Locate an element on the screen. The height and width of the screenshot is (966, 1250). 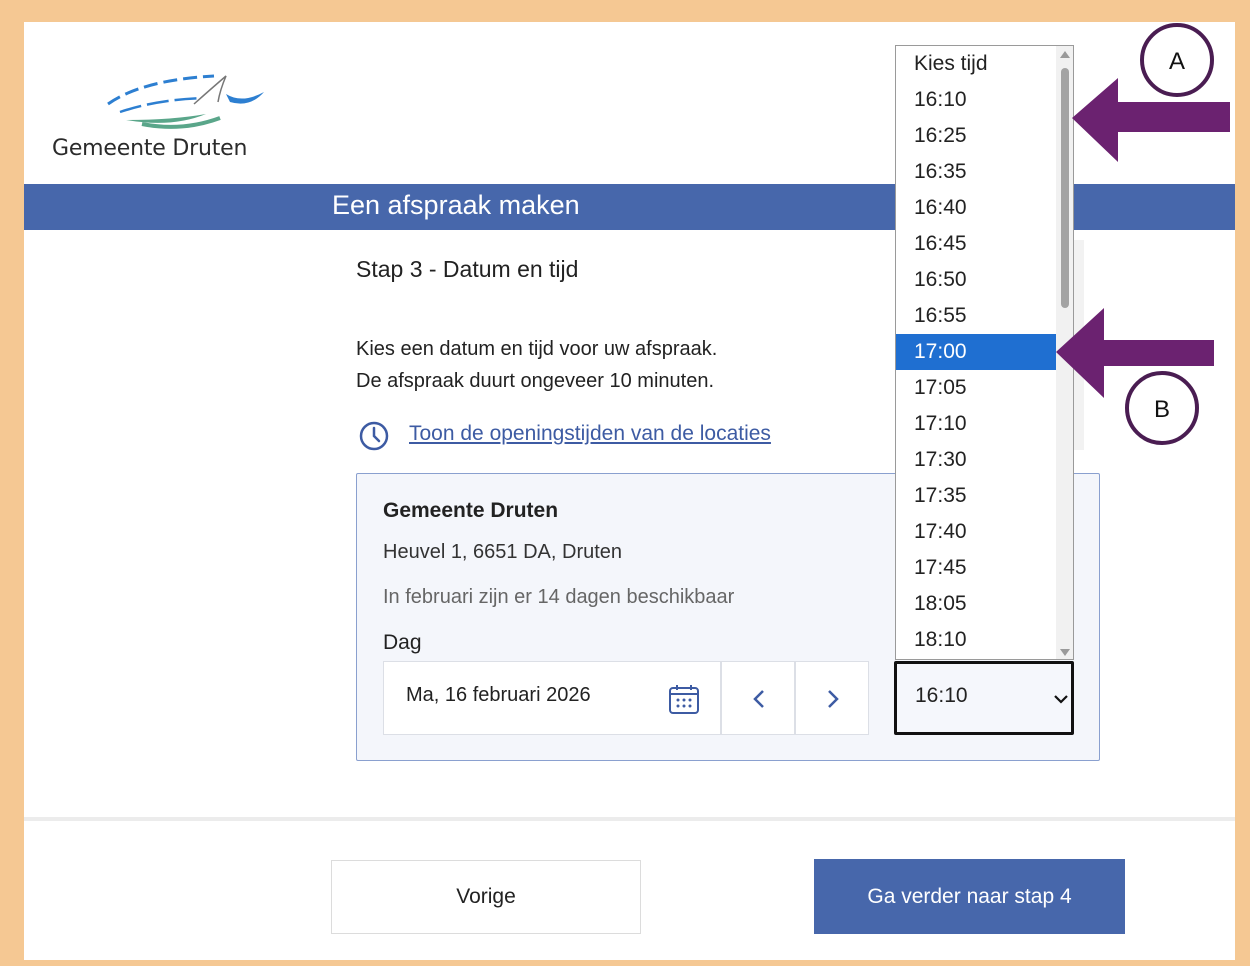
location-address: Heuvel 1, 6651 DA, Druten is located at coordinates (503, 552).